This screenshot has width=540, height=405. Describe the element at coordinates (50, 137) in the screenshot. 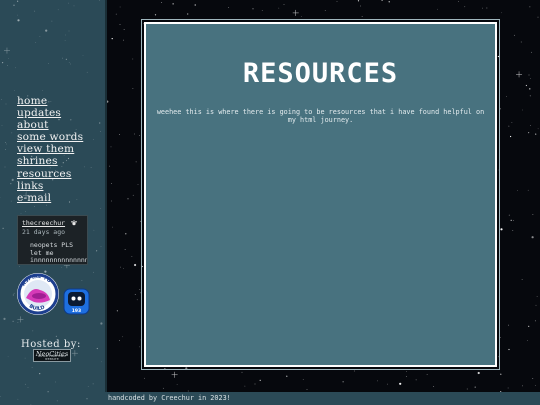

I see `nav-link-some-words: some words` at that location.